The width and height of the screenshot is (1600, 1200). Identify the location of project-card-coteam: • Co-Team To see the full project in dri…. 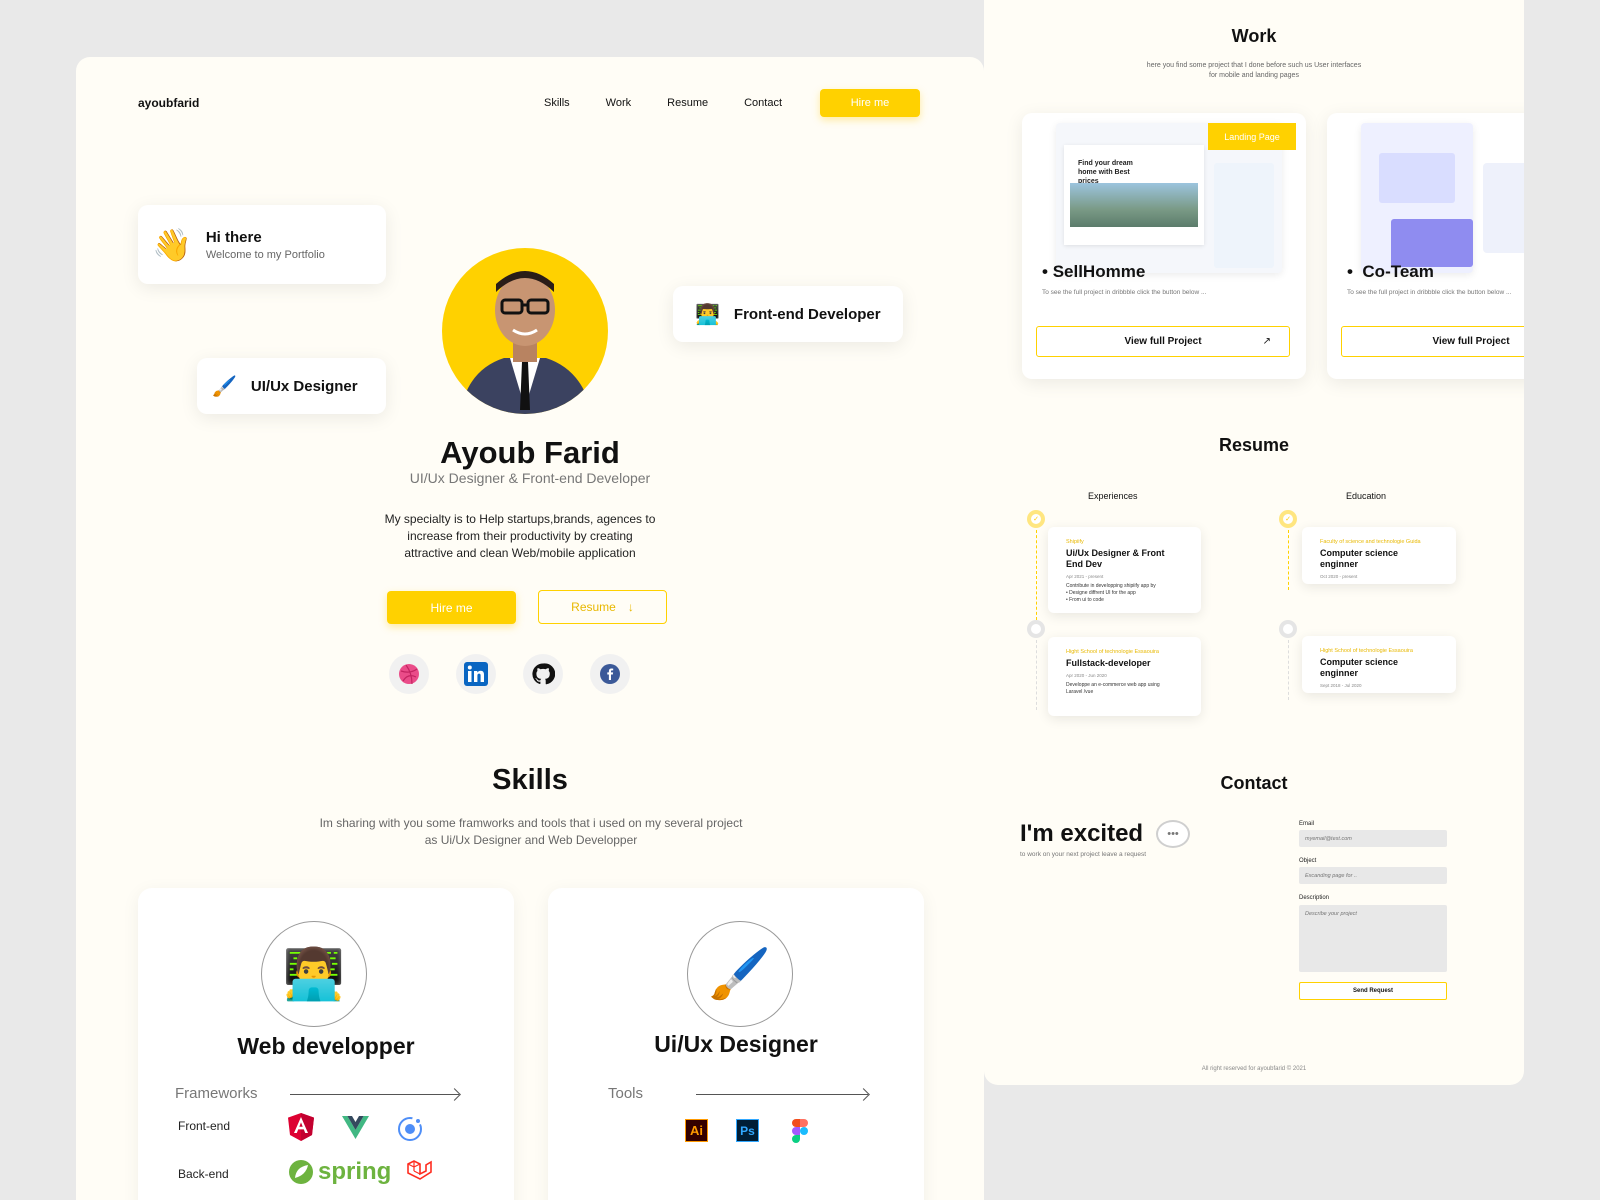
(1425, 246).